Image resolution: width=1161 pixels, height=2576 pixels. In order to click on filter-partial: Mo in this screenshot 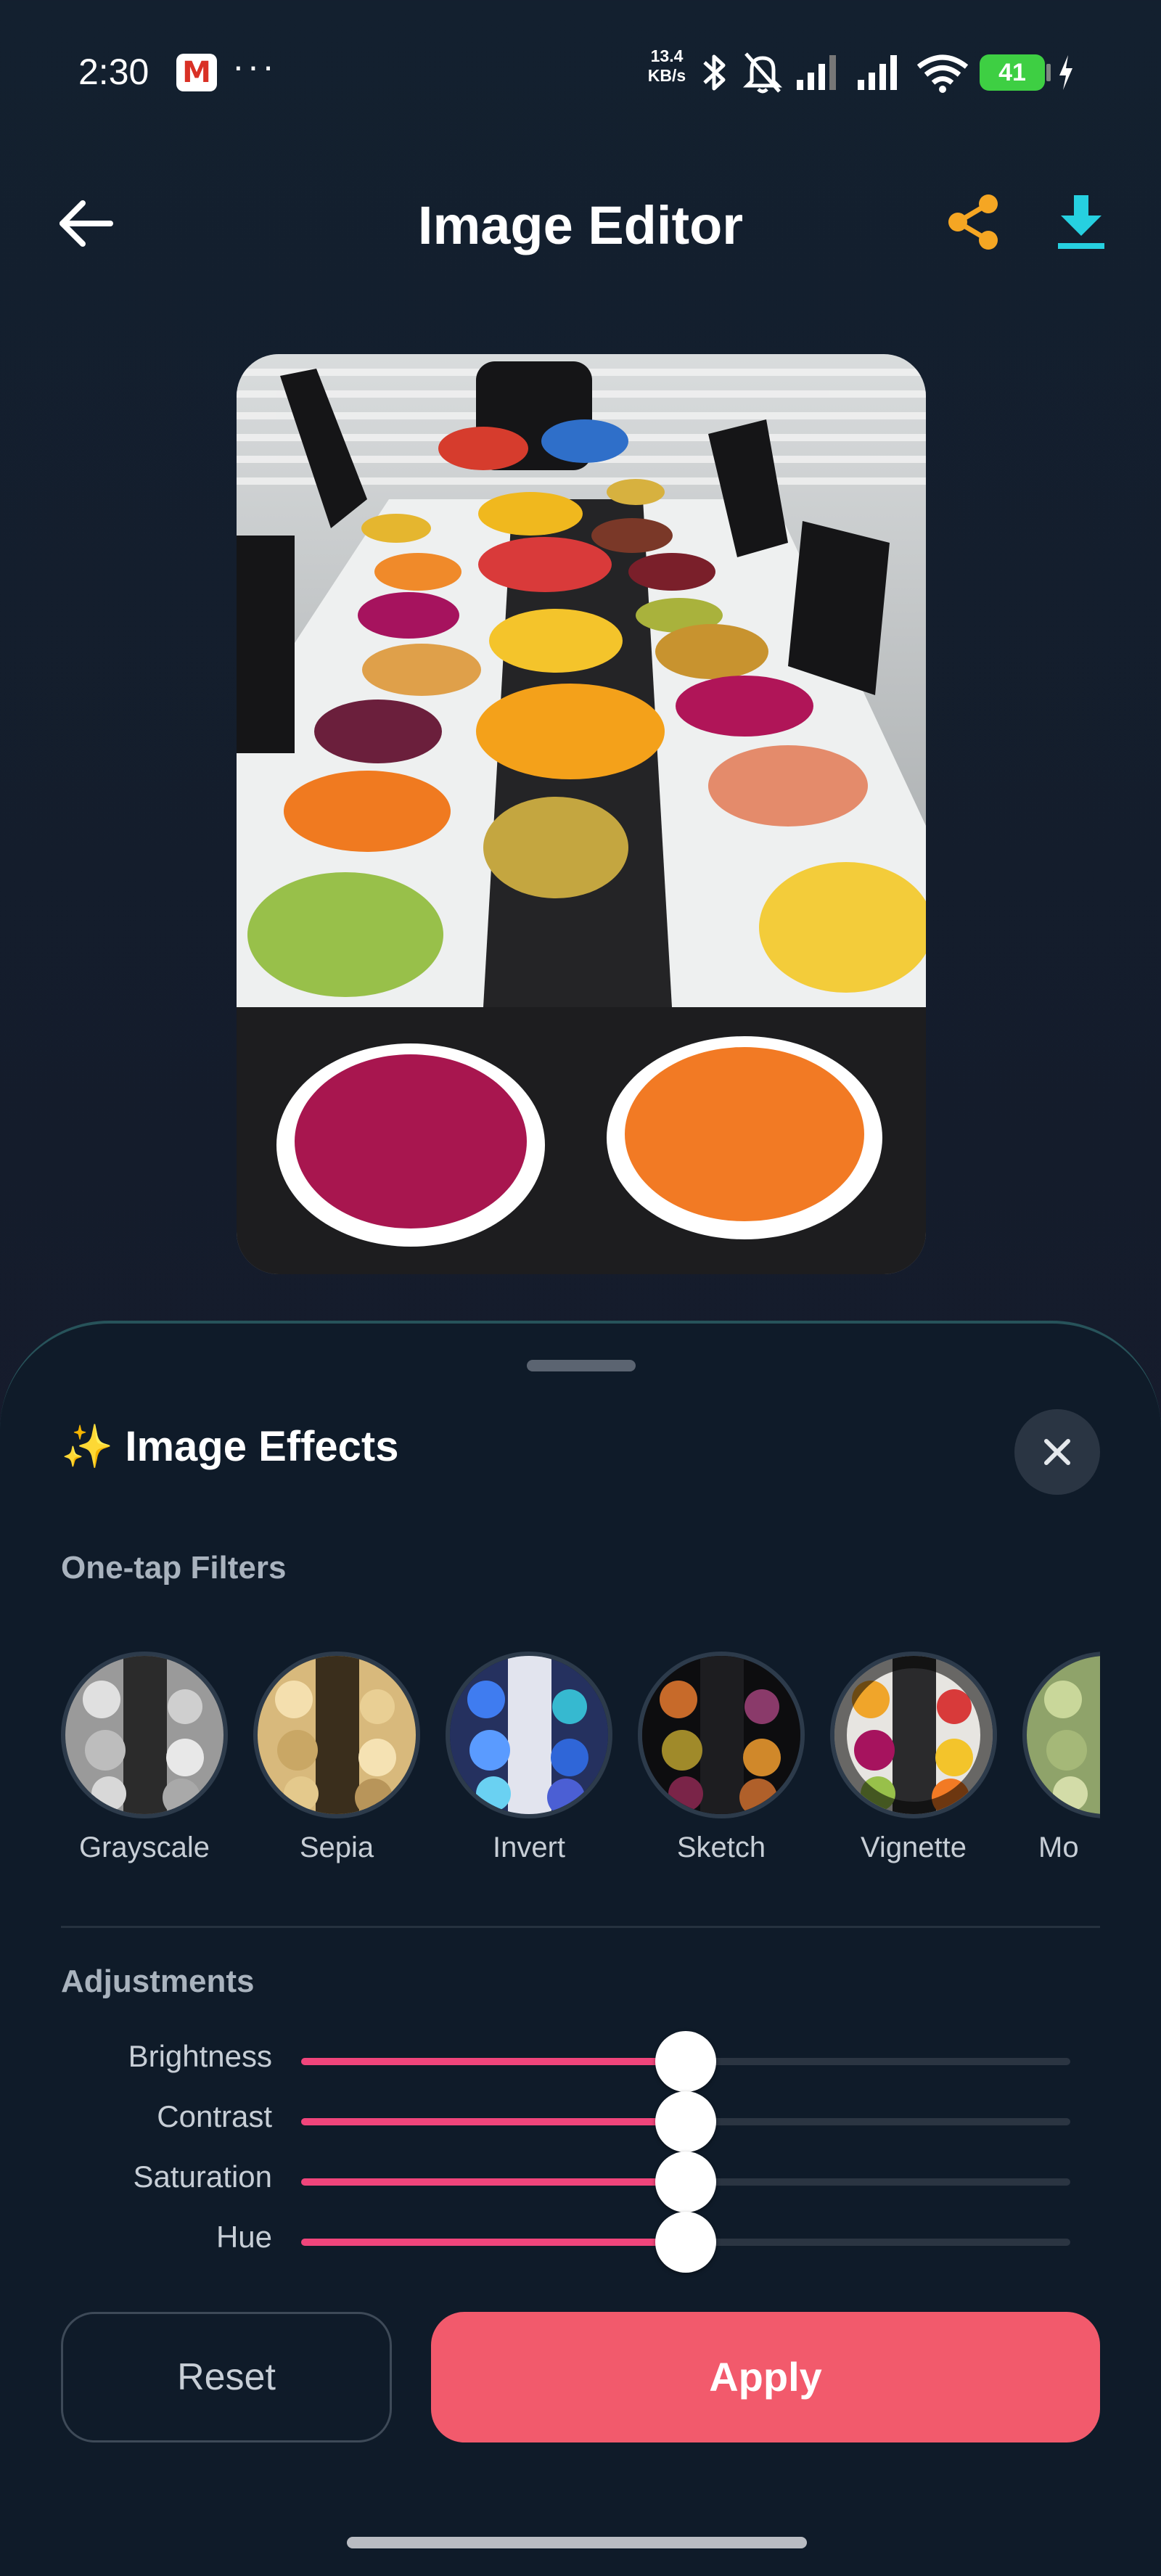, I will do `click(1061, 1758)`.